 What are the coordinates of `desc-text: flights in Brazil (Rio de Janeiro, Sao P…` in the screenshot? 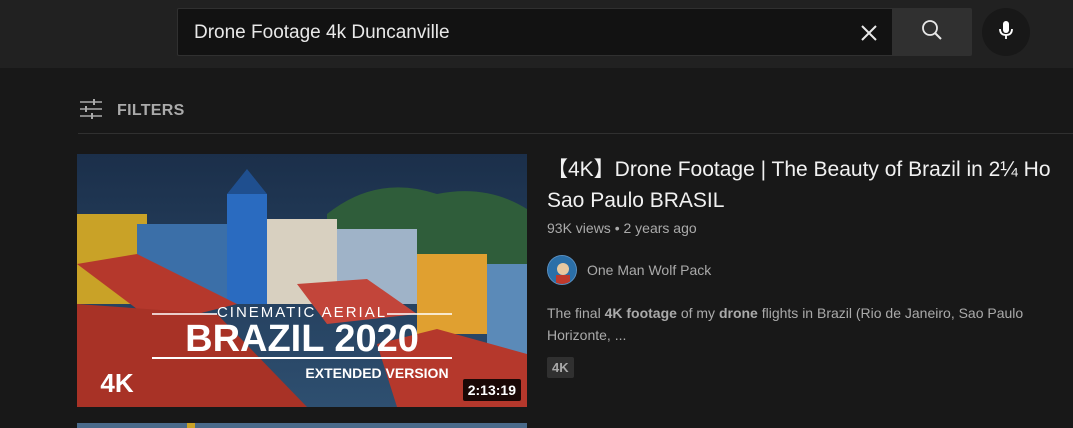 It's located at (890, 313).